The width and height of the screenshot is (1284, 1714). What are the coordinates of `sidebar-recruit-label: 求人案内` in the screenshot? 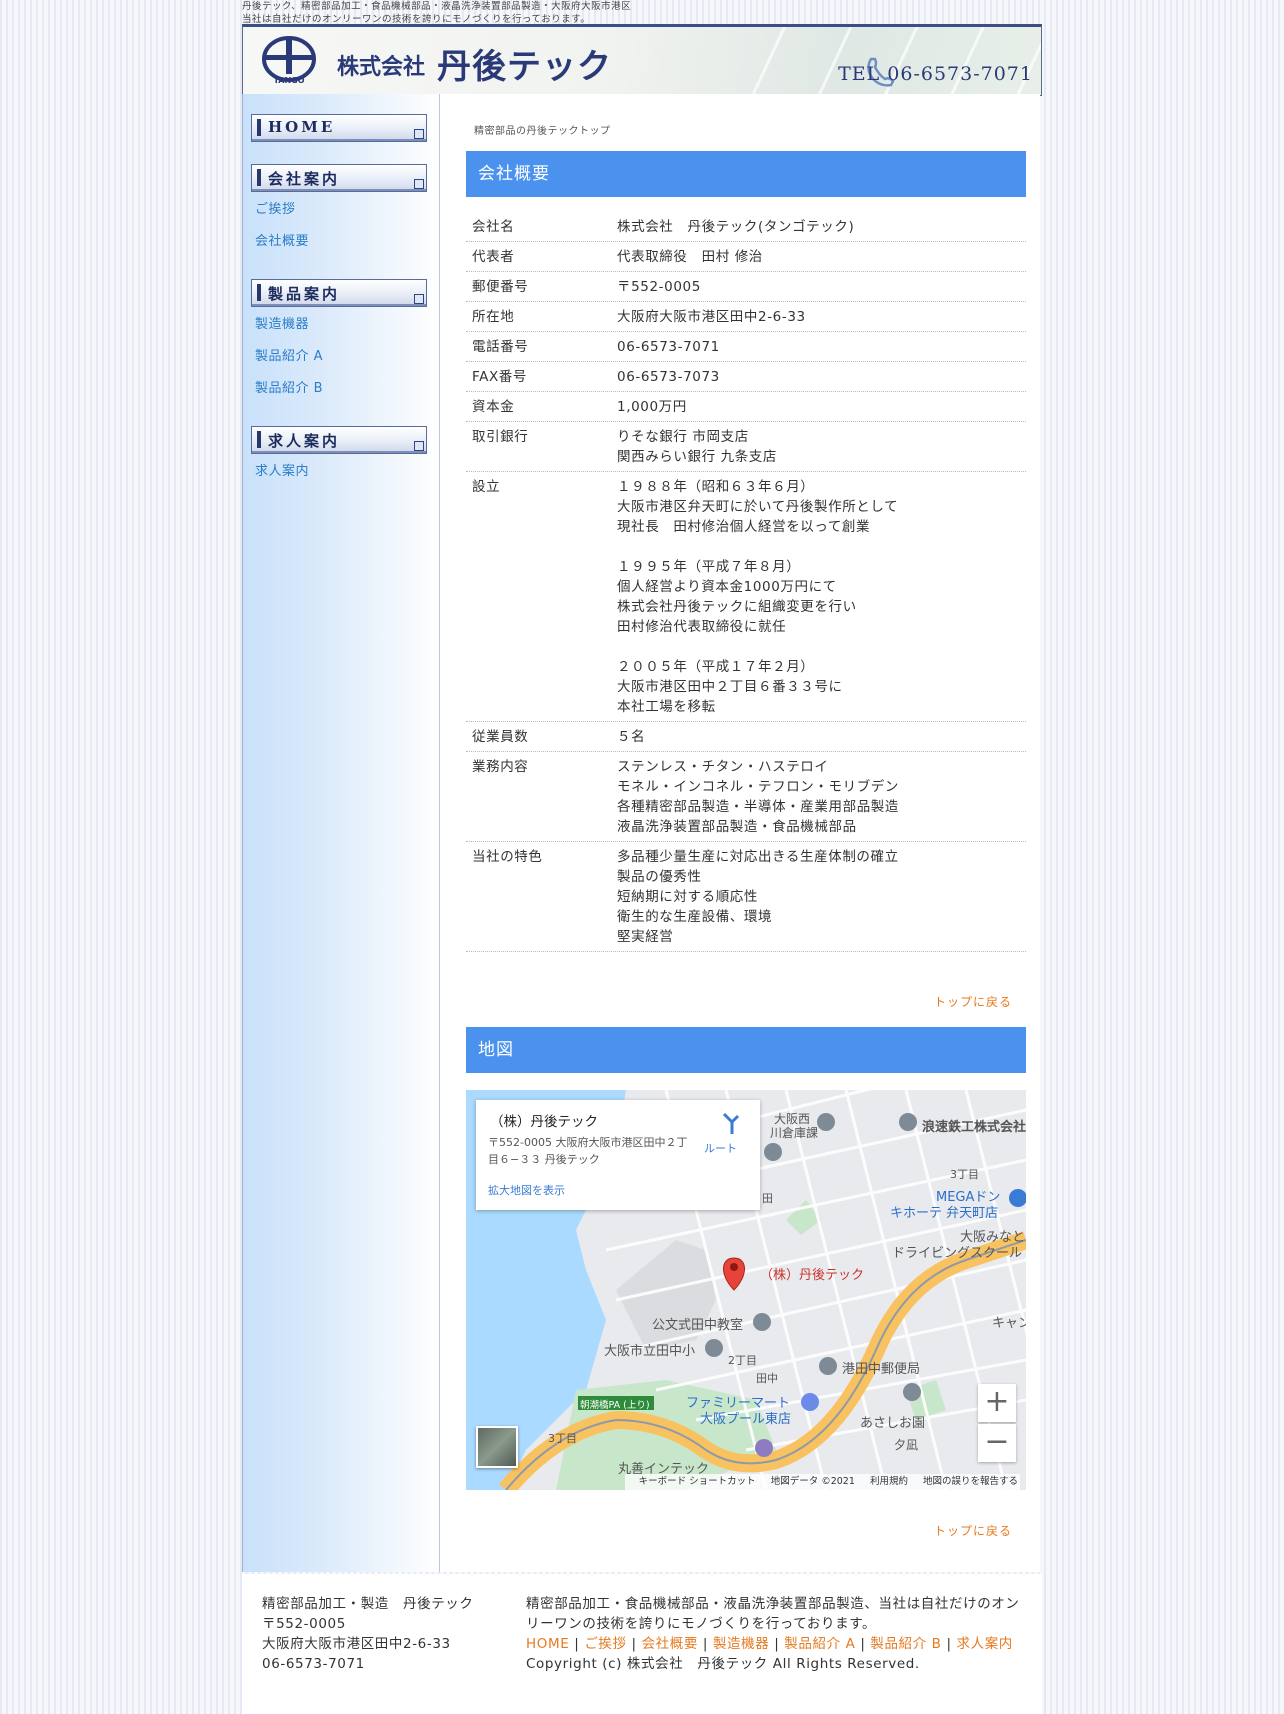 It's located at (304, 441).